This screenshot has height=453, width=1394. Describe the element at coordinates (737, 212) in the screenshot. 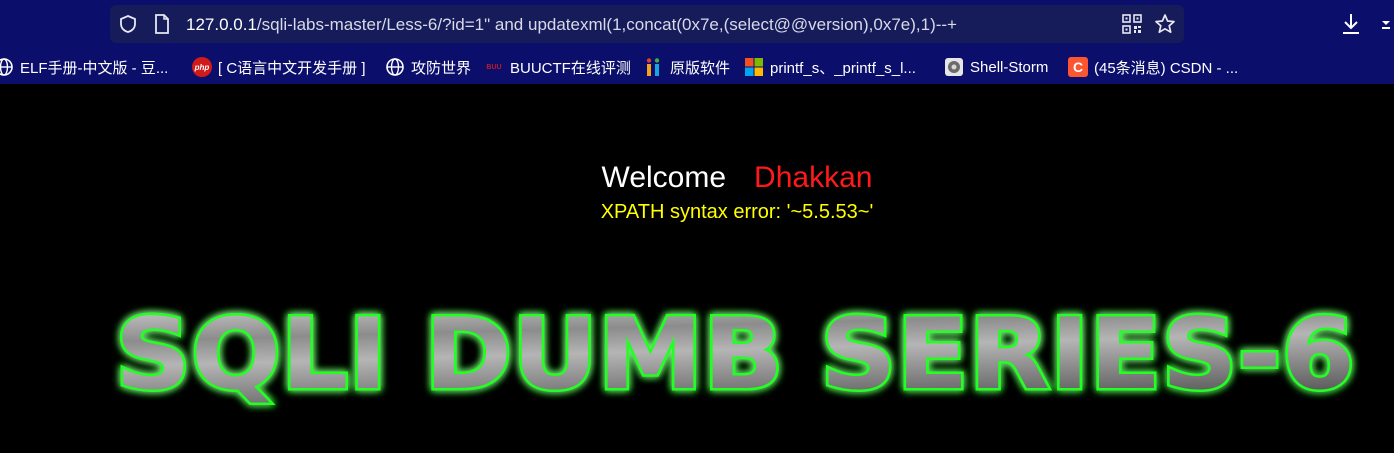

I see `xpath-error-message: XPATH syntax error: '~5.5.53~'` at that location.